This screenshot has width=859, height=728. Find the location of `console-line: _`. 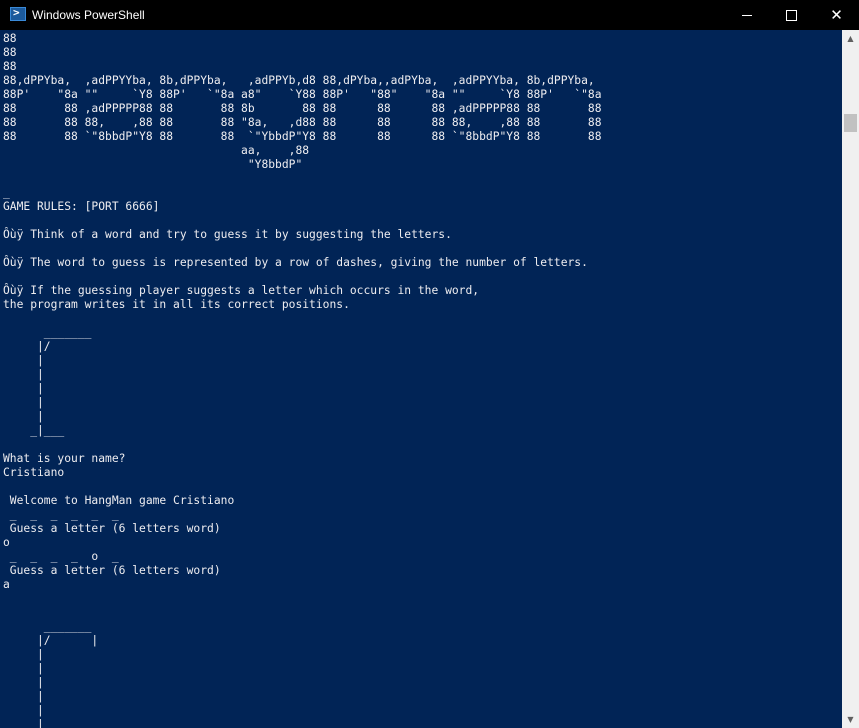

console-line: _ is located at coordinates (6, 192).